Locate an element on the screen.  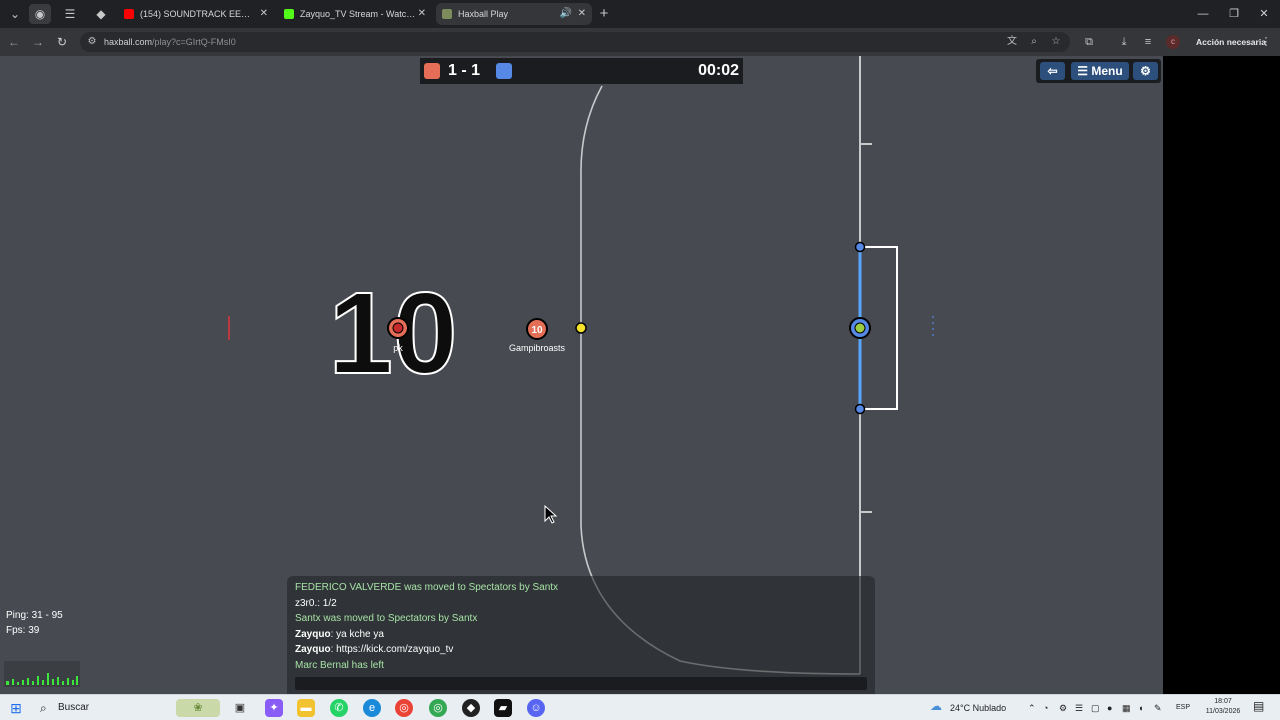
fps-graph is located at coordinates (42, 674).